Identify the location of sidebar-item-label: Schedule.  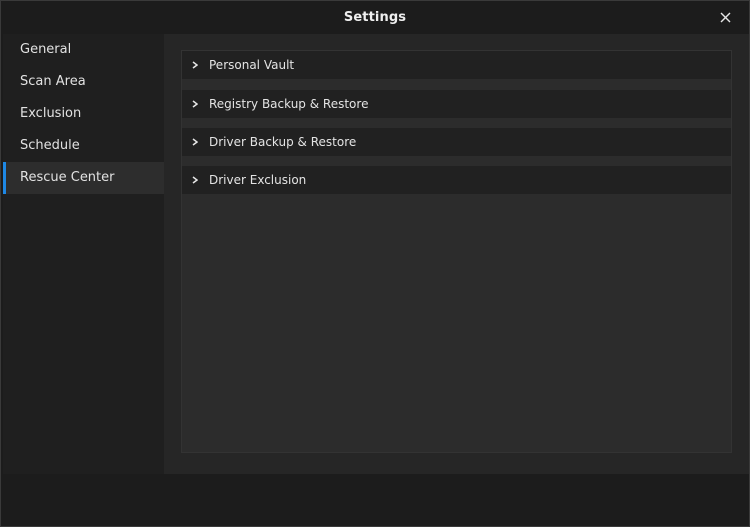
(50, 145).